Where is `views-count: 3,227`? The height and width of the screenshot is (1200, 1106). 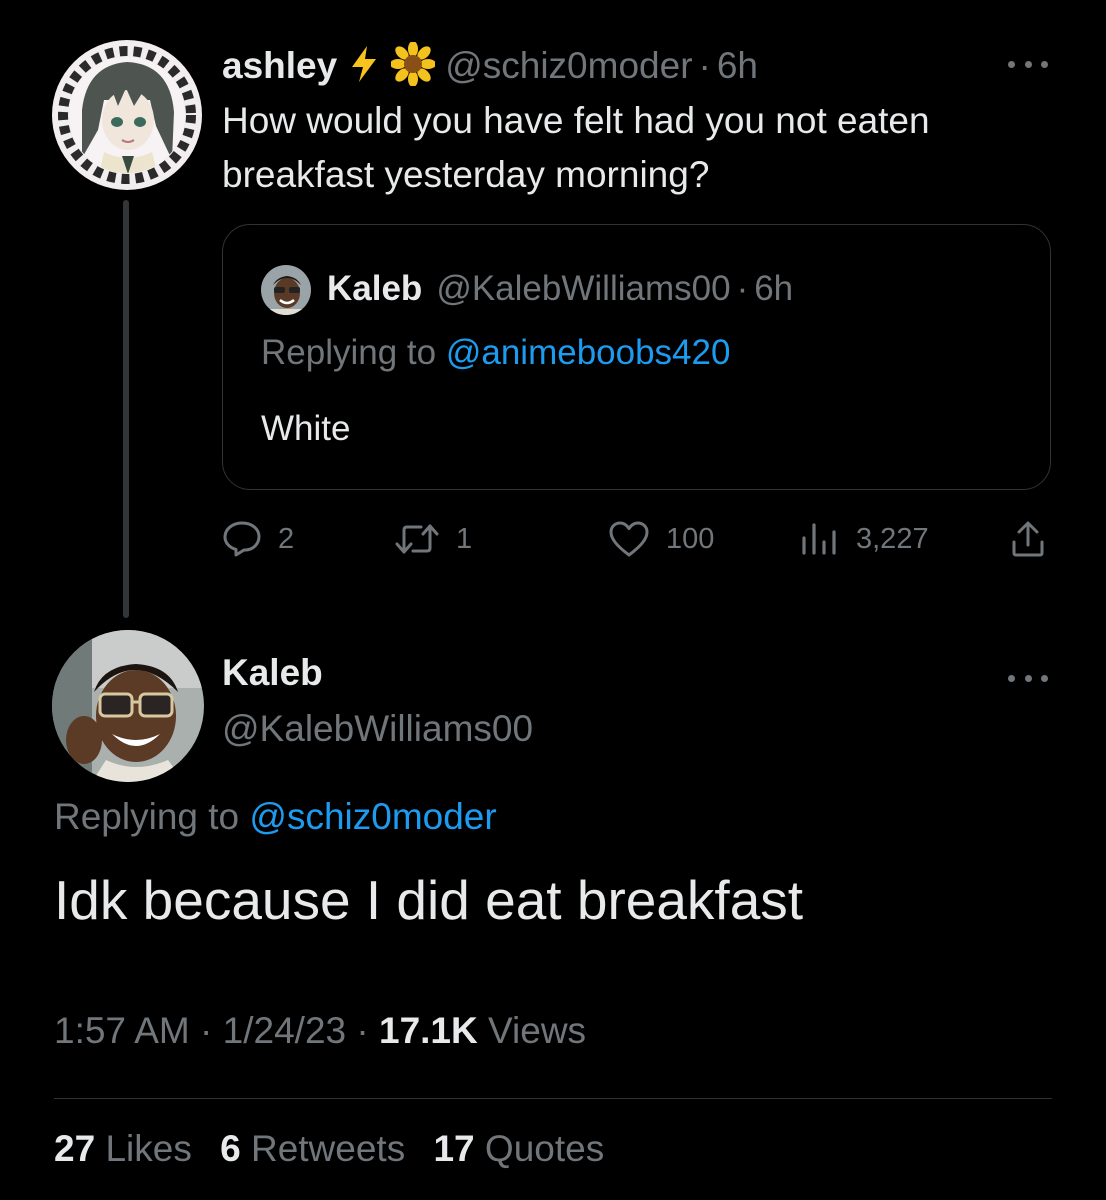 views-count: 3,227 is located at coordinates (892, 538).